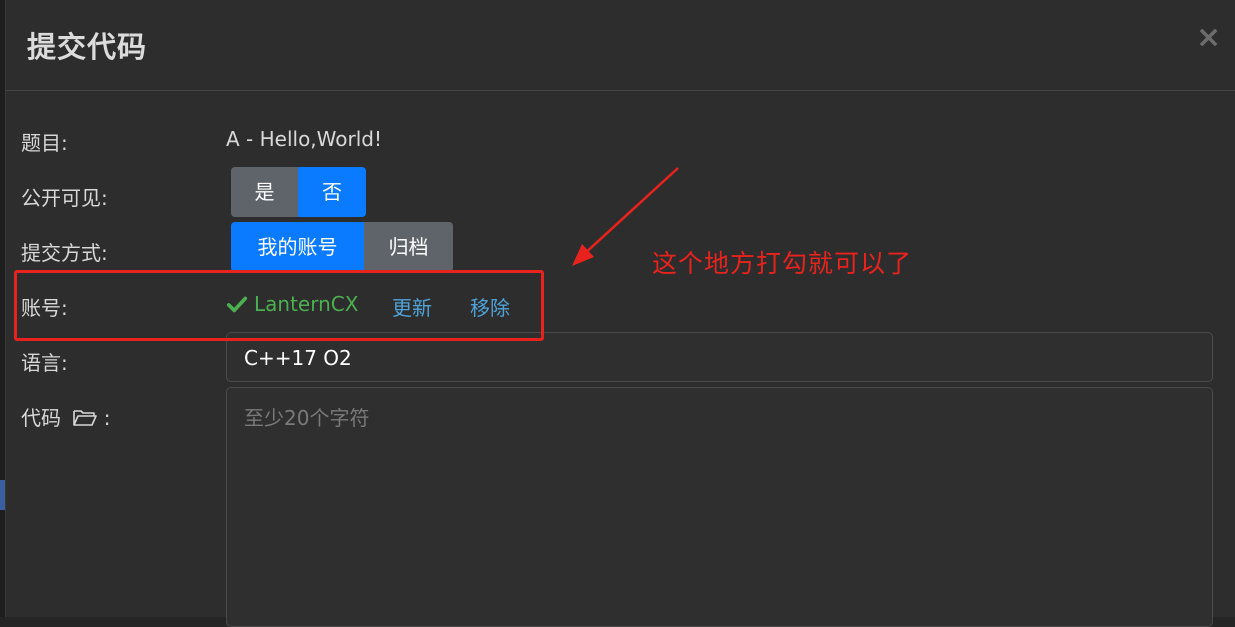 The height and width of the screenshot is (627, 1235). Describe the element at coordinates (1208, 38) in the screenshot. I see `close-button: ×` at that location.